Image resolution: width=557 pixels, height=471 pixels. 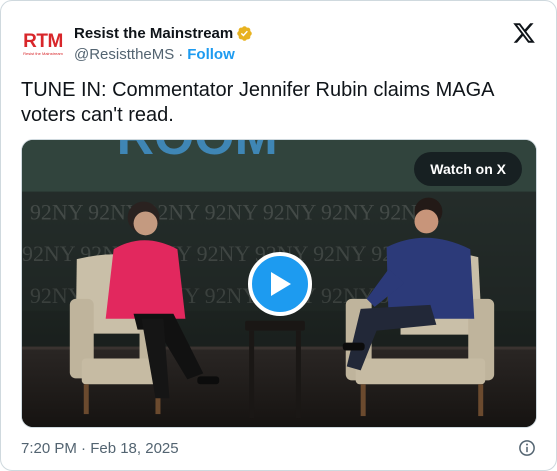 I want to click on author-handle: @ResisttheMS, so click(x=124, y=54).